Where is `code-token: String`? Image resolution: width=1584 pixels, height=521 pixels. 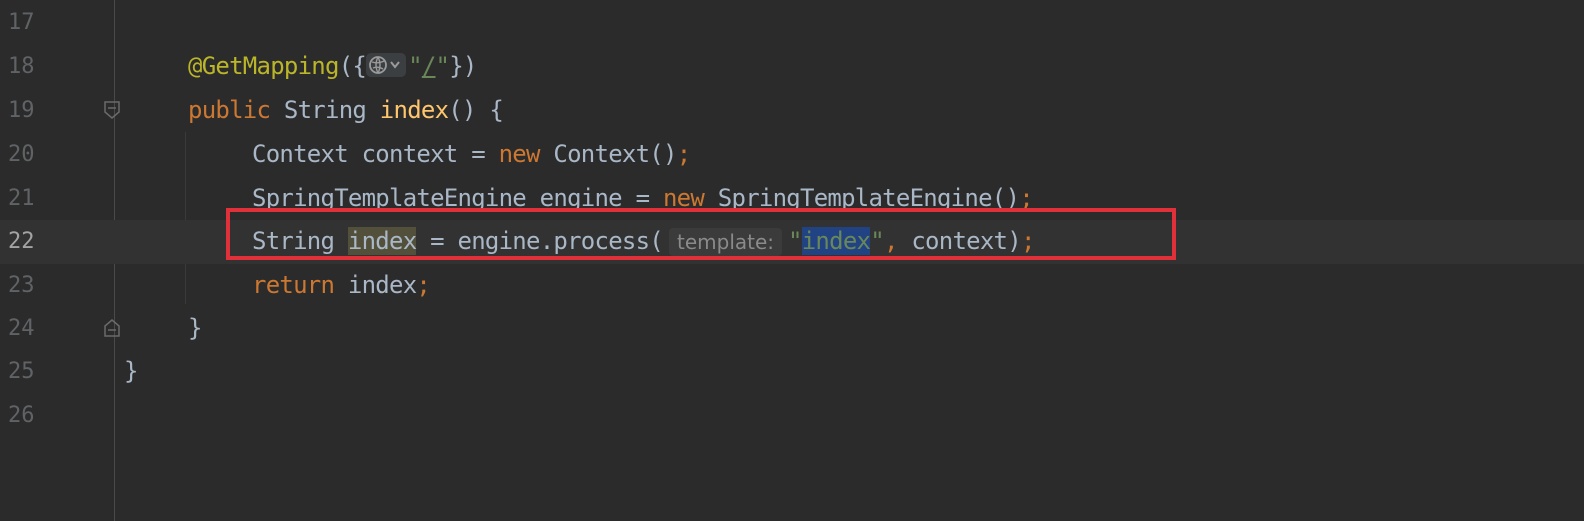 code-token: String is located at coordinates (300, 241).